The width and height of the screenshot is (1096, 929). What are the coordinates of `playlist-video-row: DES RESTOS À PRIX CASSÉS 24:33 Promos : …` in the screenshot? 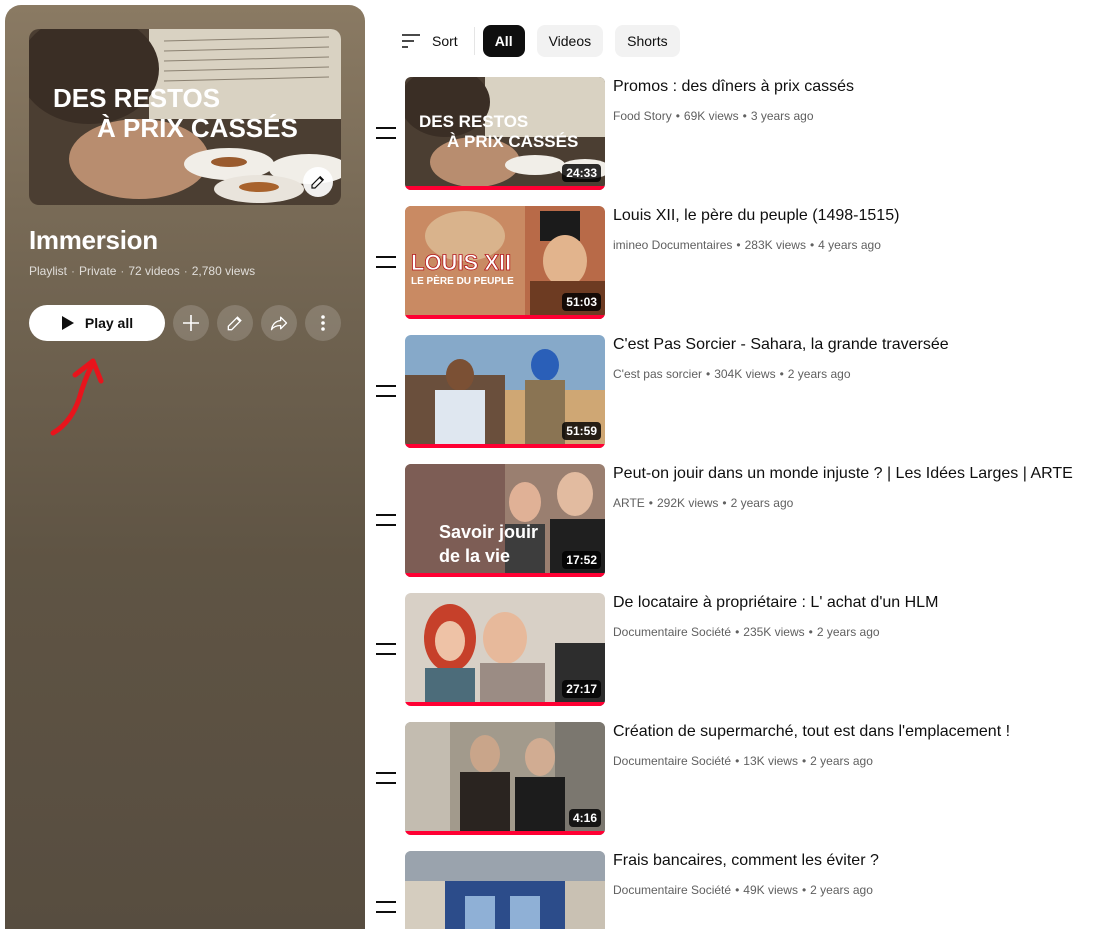 It's located at (731, 133).